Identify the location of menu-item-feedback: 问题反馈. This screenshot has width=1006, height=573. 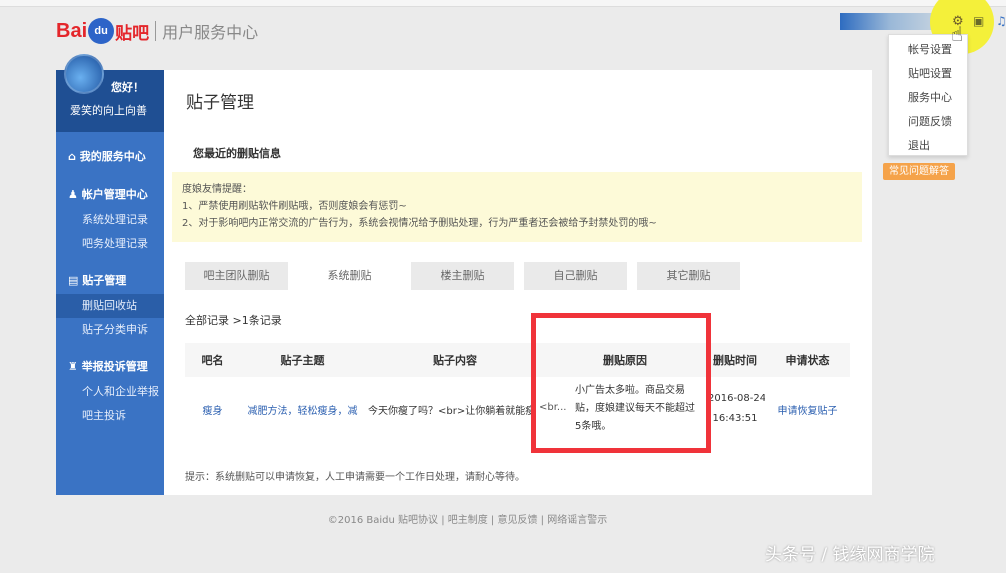
(928, 122).